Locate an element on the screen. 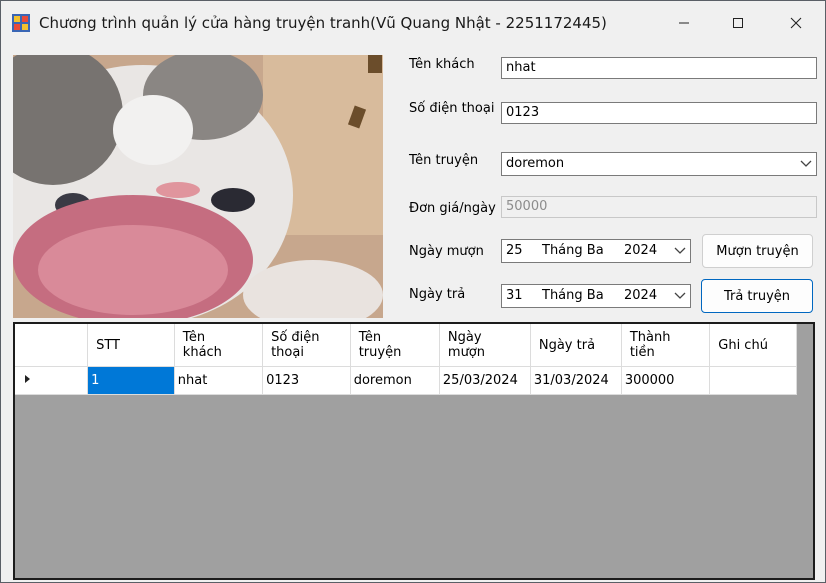 The width and height of the screenshot is (826, 583). minimize-icon is located at coordinates (684, 23).